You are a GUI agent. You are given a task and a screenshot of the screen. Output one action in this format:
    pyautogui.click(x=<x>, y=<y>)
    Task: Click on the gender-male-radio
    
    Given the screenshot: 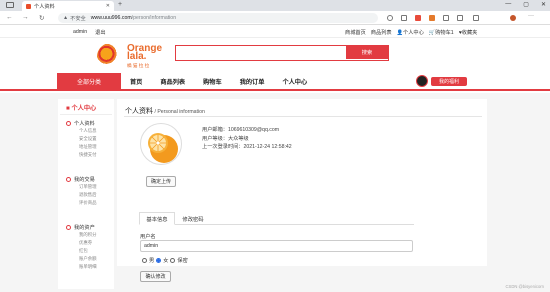 What is the action you would take?
    pyautogui.click(x=144, y=260)
    